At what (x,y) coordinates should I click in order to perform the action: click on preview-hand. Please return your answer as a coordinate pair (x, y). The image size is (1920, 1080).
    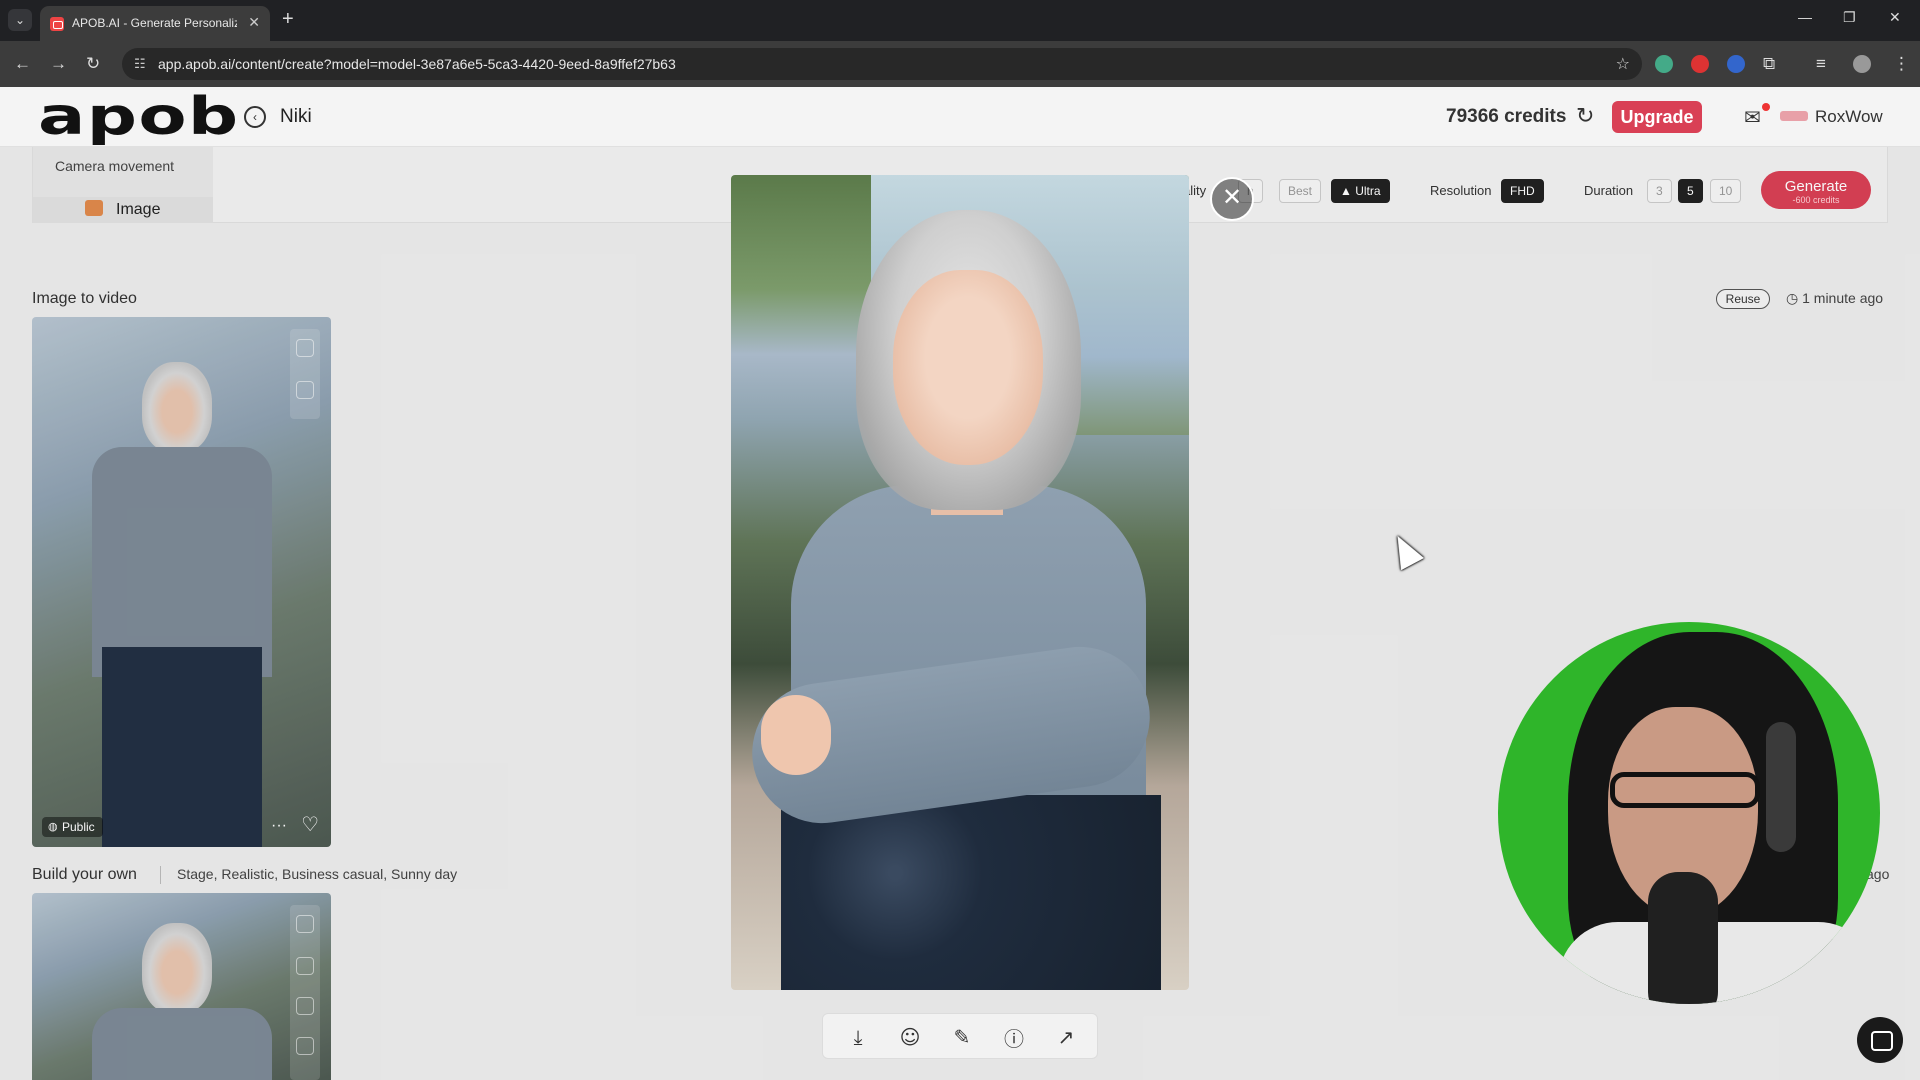
    Looking at the image, I should click on (796, 735).